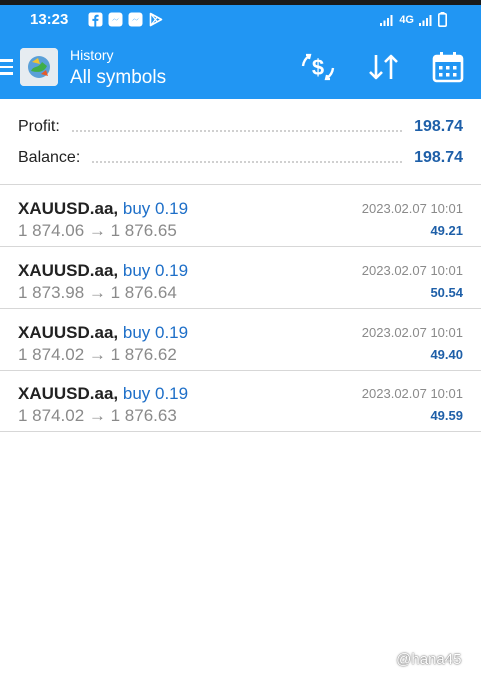  Describe the element at coordinates (39, 126) in the screenshot. I see `profit-label: Profit:` at that location.